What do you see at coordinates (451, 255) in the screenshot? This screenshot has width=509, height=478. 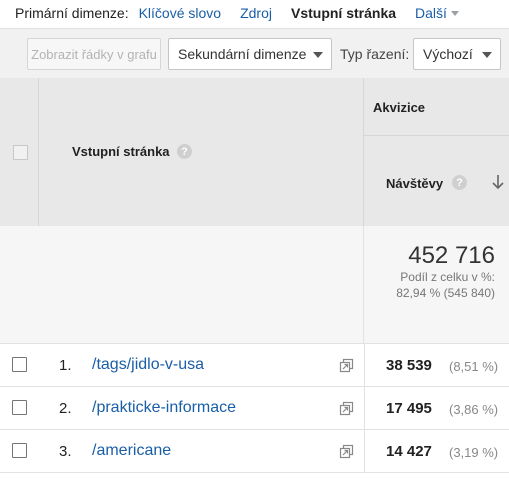 I see `total-visits-value: 452 716` at bounding box center [451, 255].